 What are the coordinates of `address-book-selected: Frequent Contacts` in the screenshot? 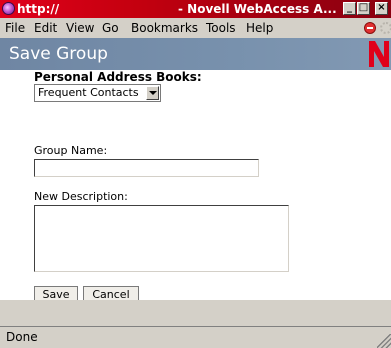 It's located at (88, 92).